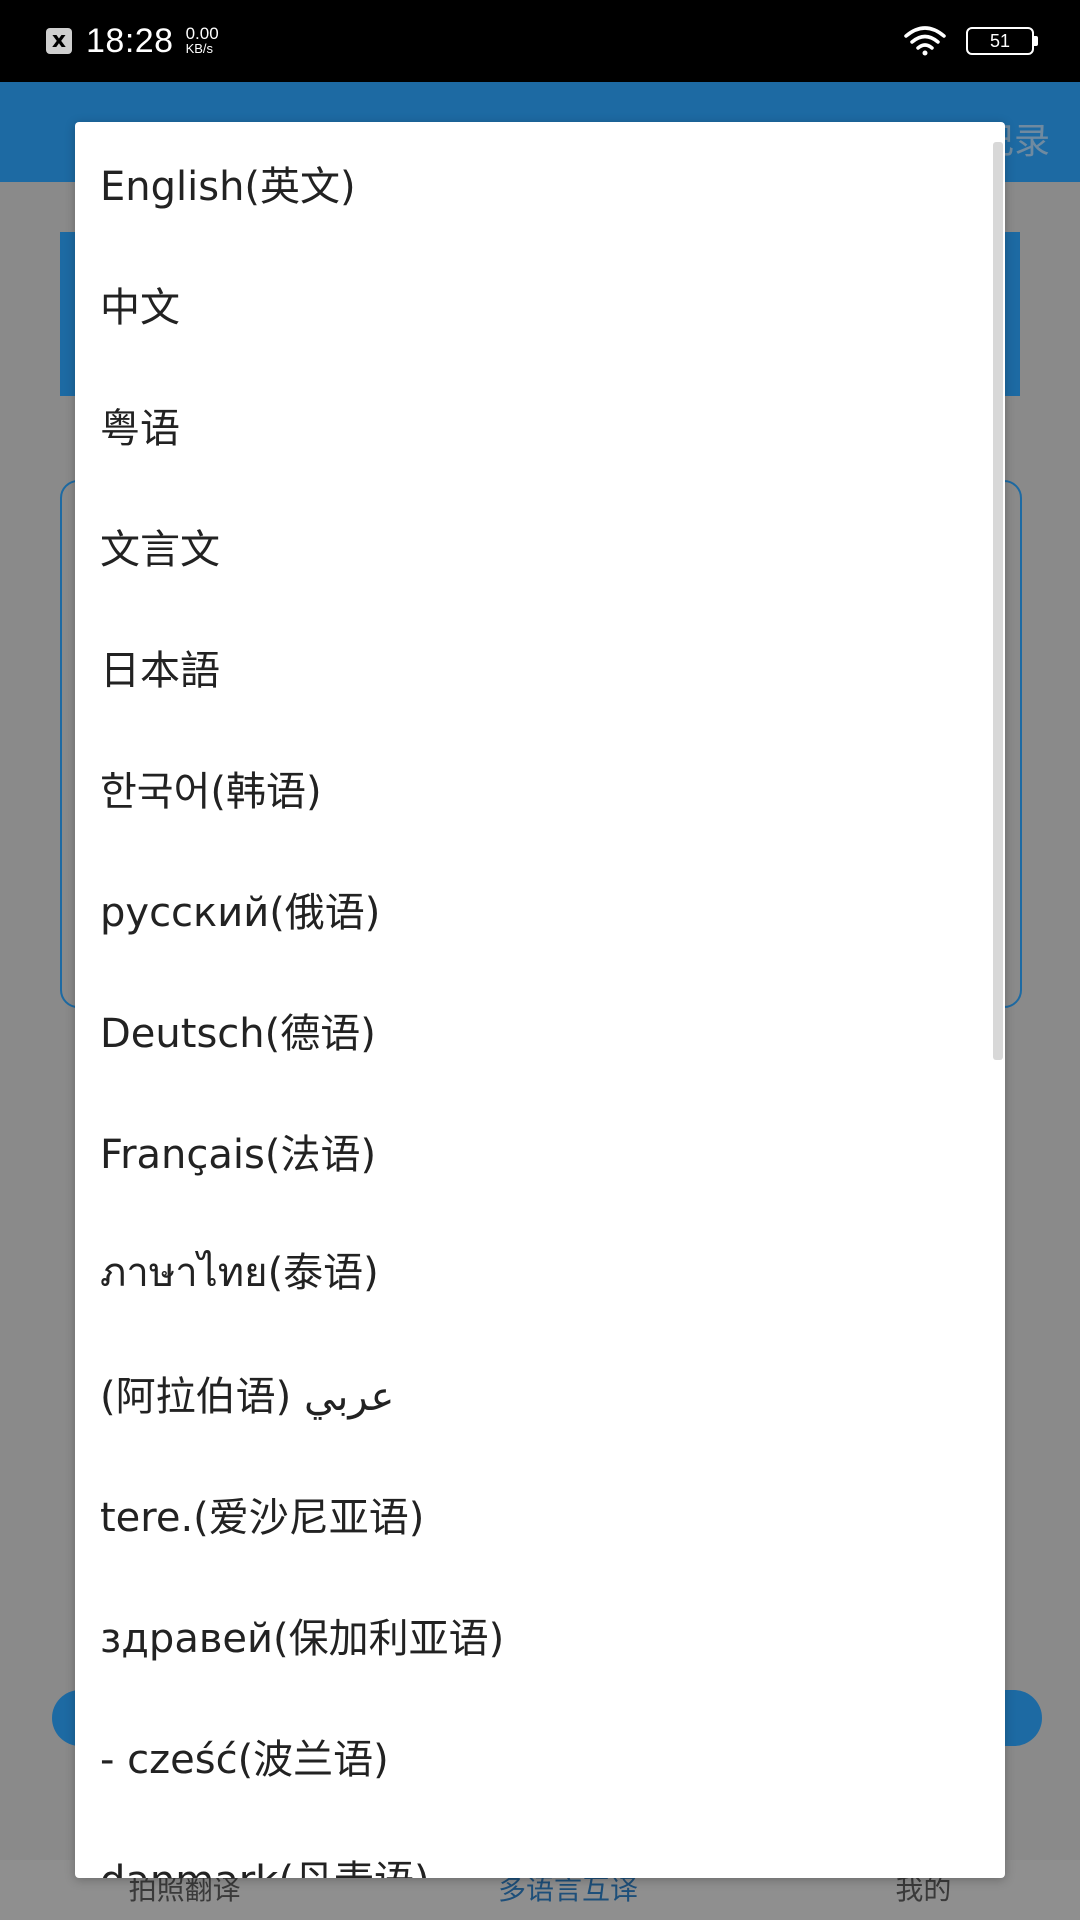 The width and height of the screenshot is (1080, 1920). I want to click on status-time: 18:28, so click(130, 40).